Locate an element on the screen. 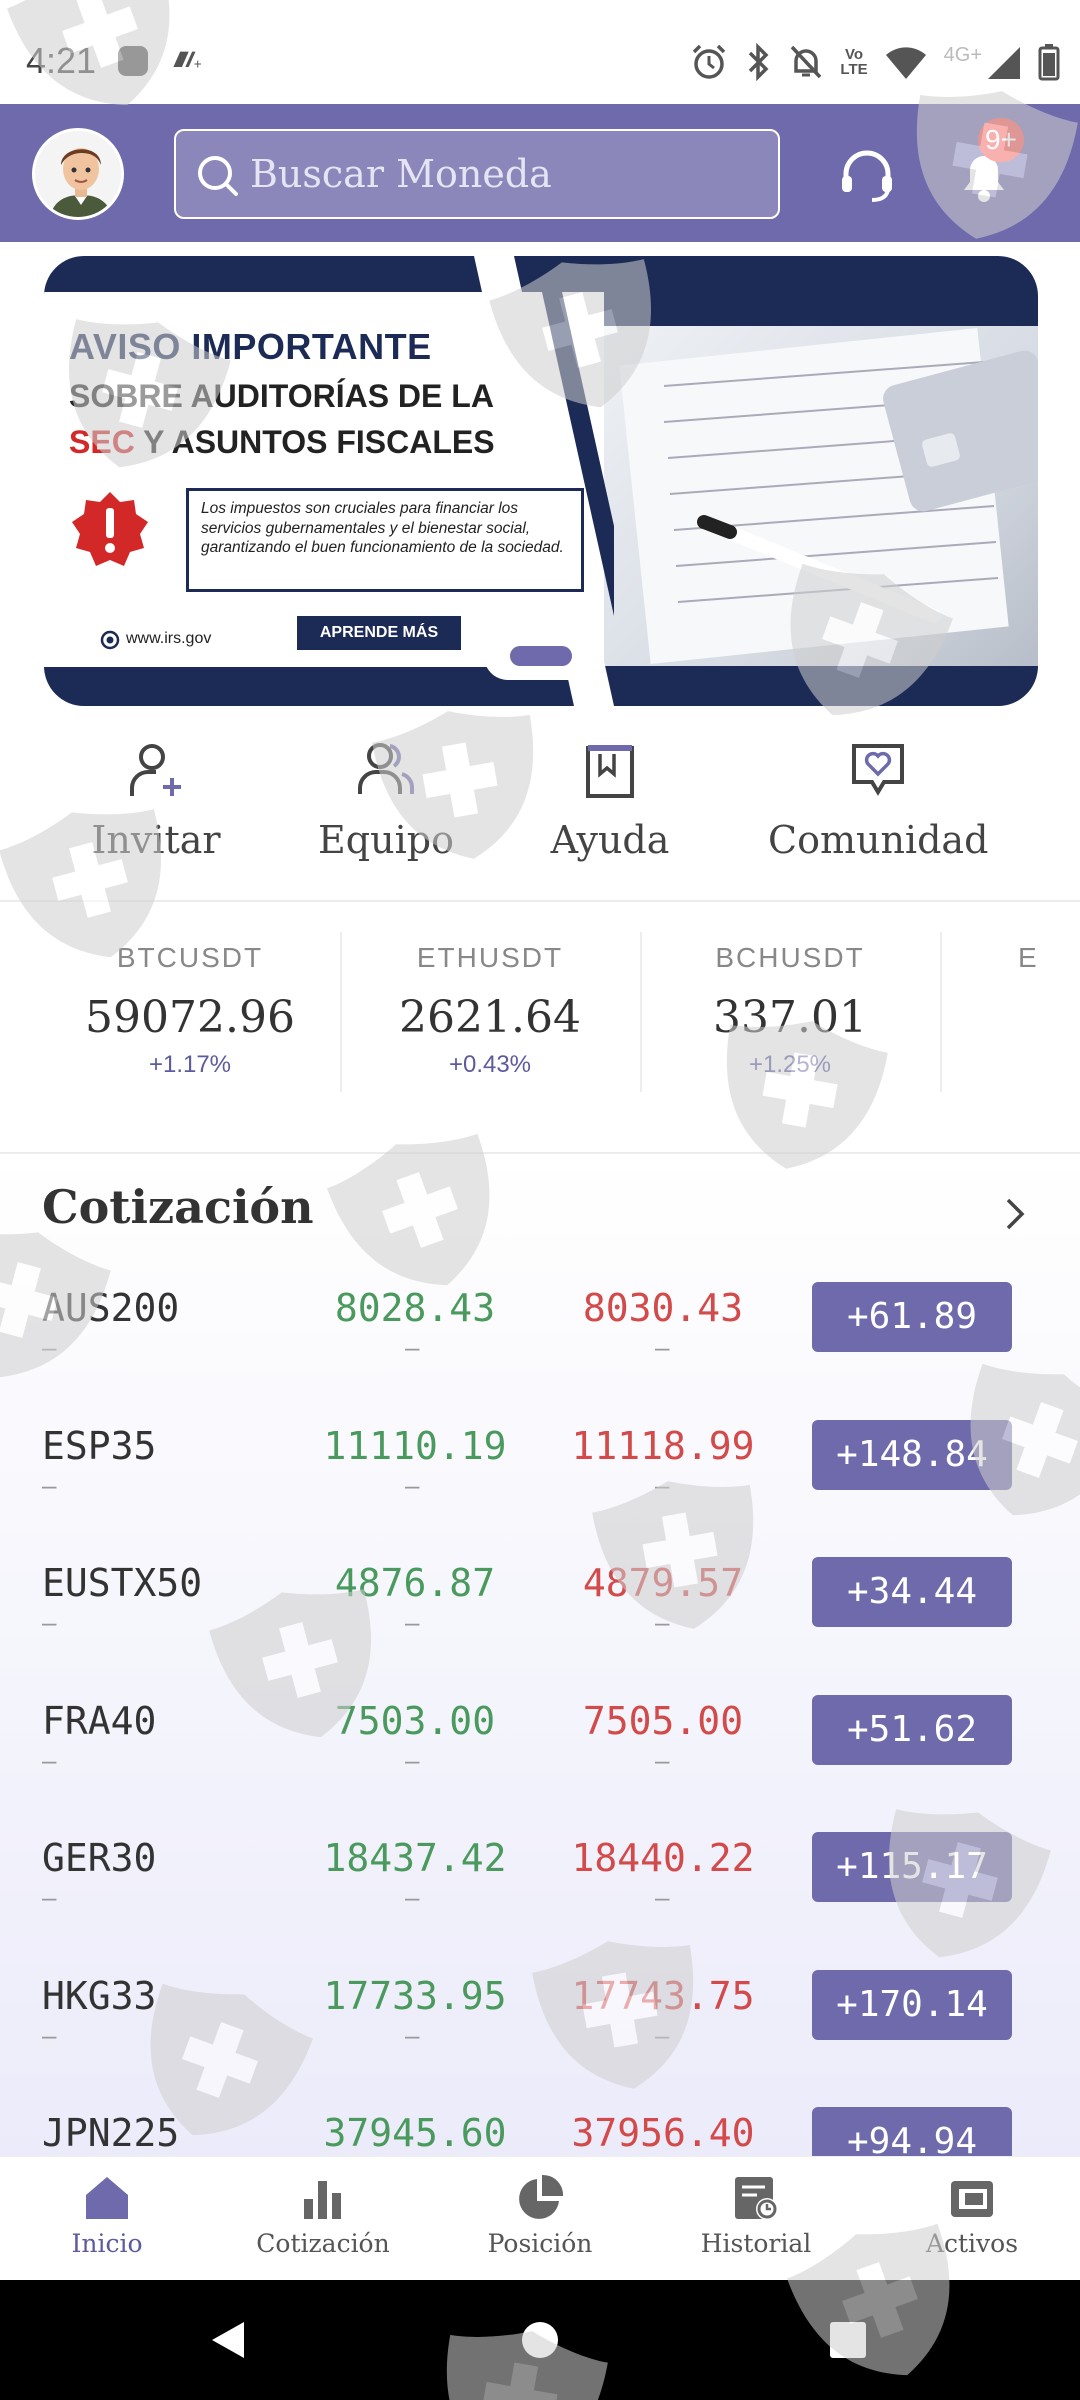 The width and height of the screenshot is (1080, 2400). quote-change-button: +170.14 is located at coordinates (912, 2005).